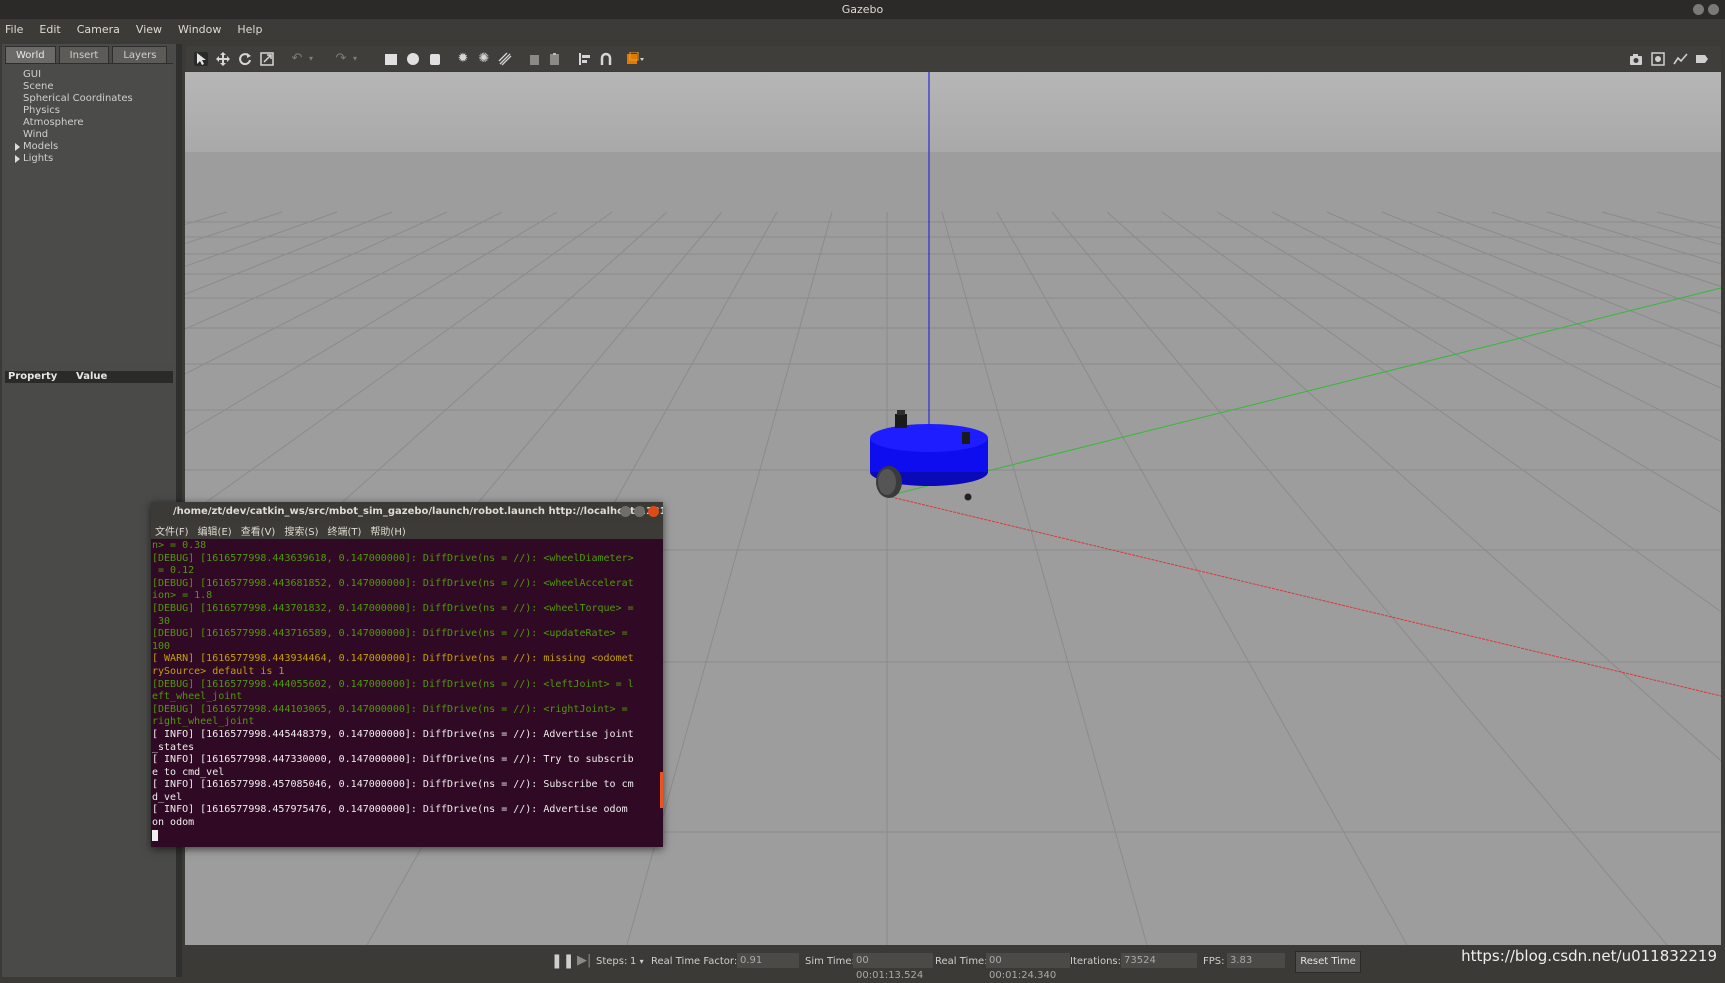 Image resolution: width=1725 pixels, height=983 pixels. I want to click on window-title: Gazebo, so click(862, 9).